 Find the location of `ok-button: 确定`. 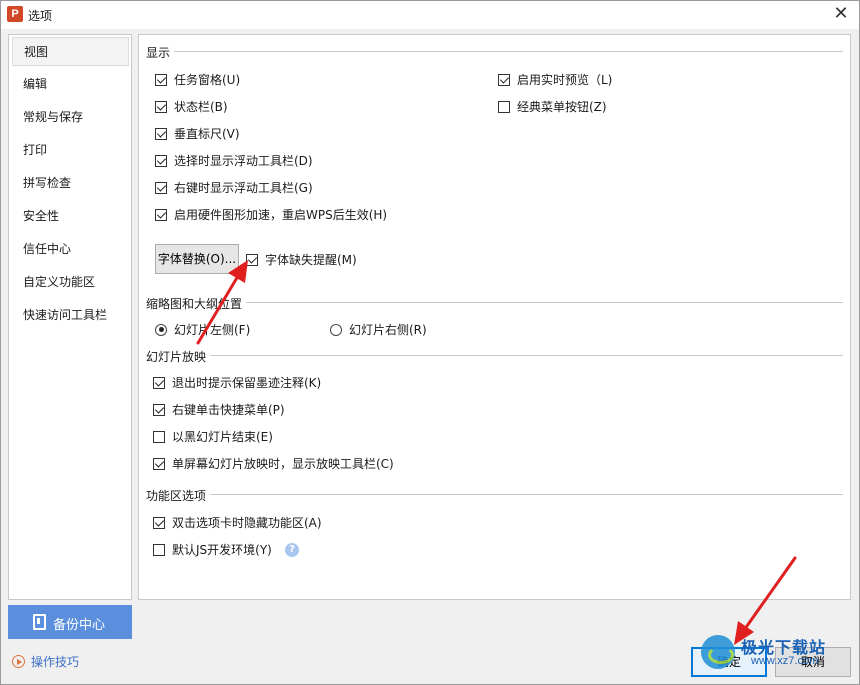

ok-button: 确定 is located at coordinates (729, 662).